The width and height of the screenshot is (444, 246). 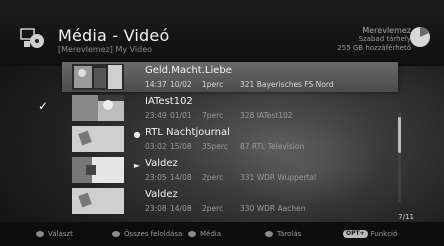 I want to click on scrollbar, so click(x=399, y=157).